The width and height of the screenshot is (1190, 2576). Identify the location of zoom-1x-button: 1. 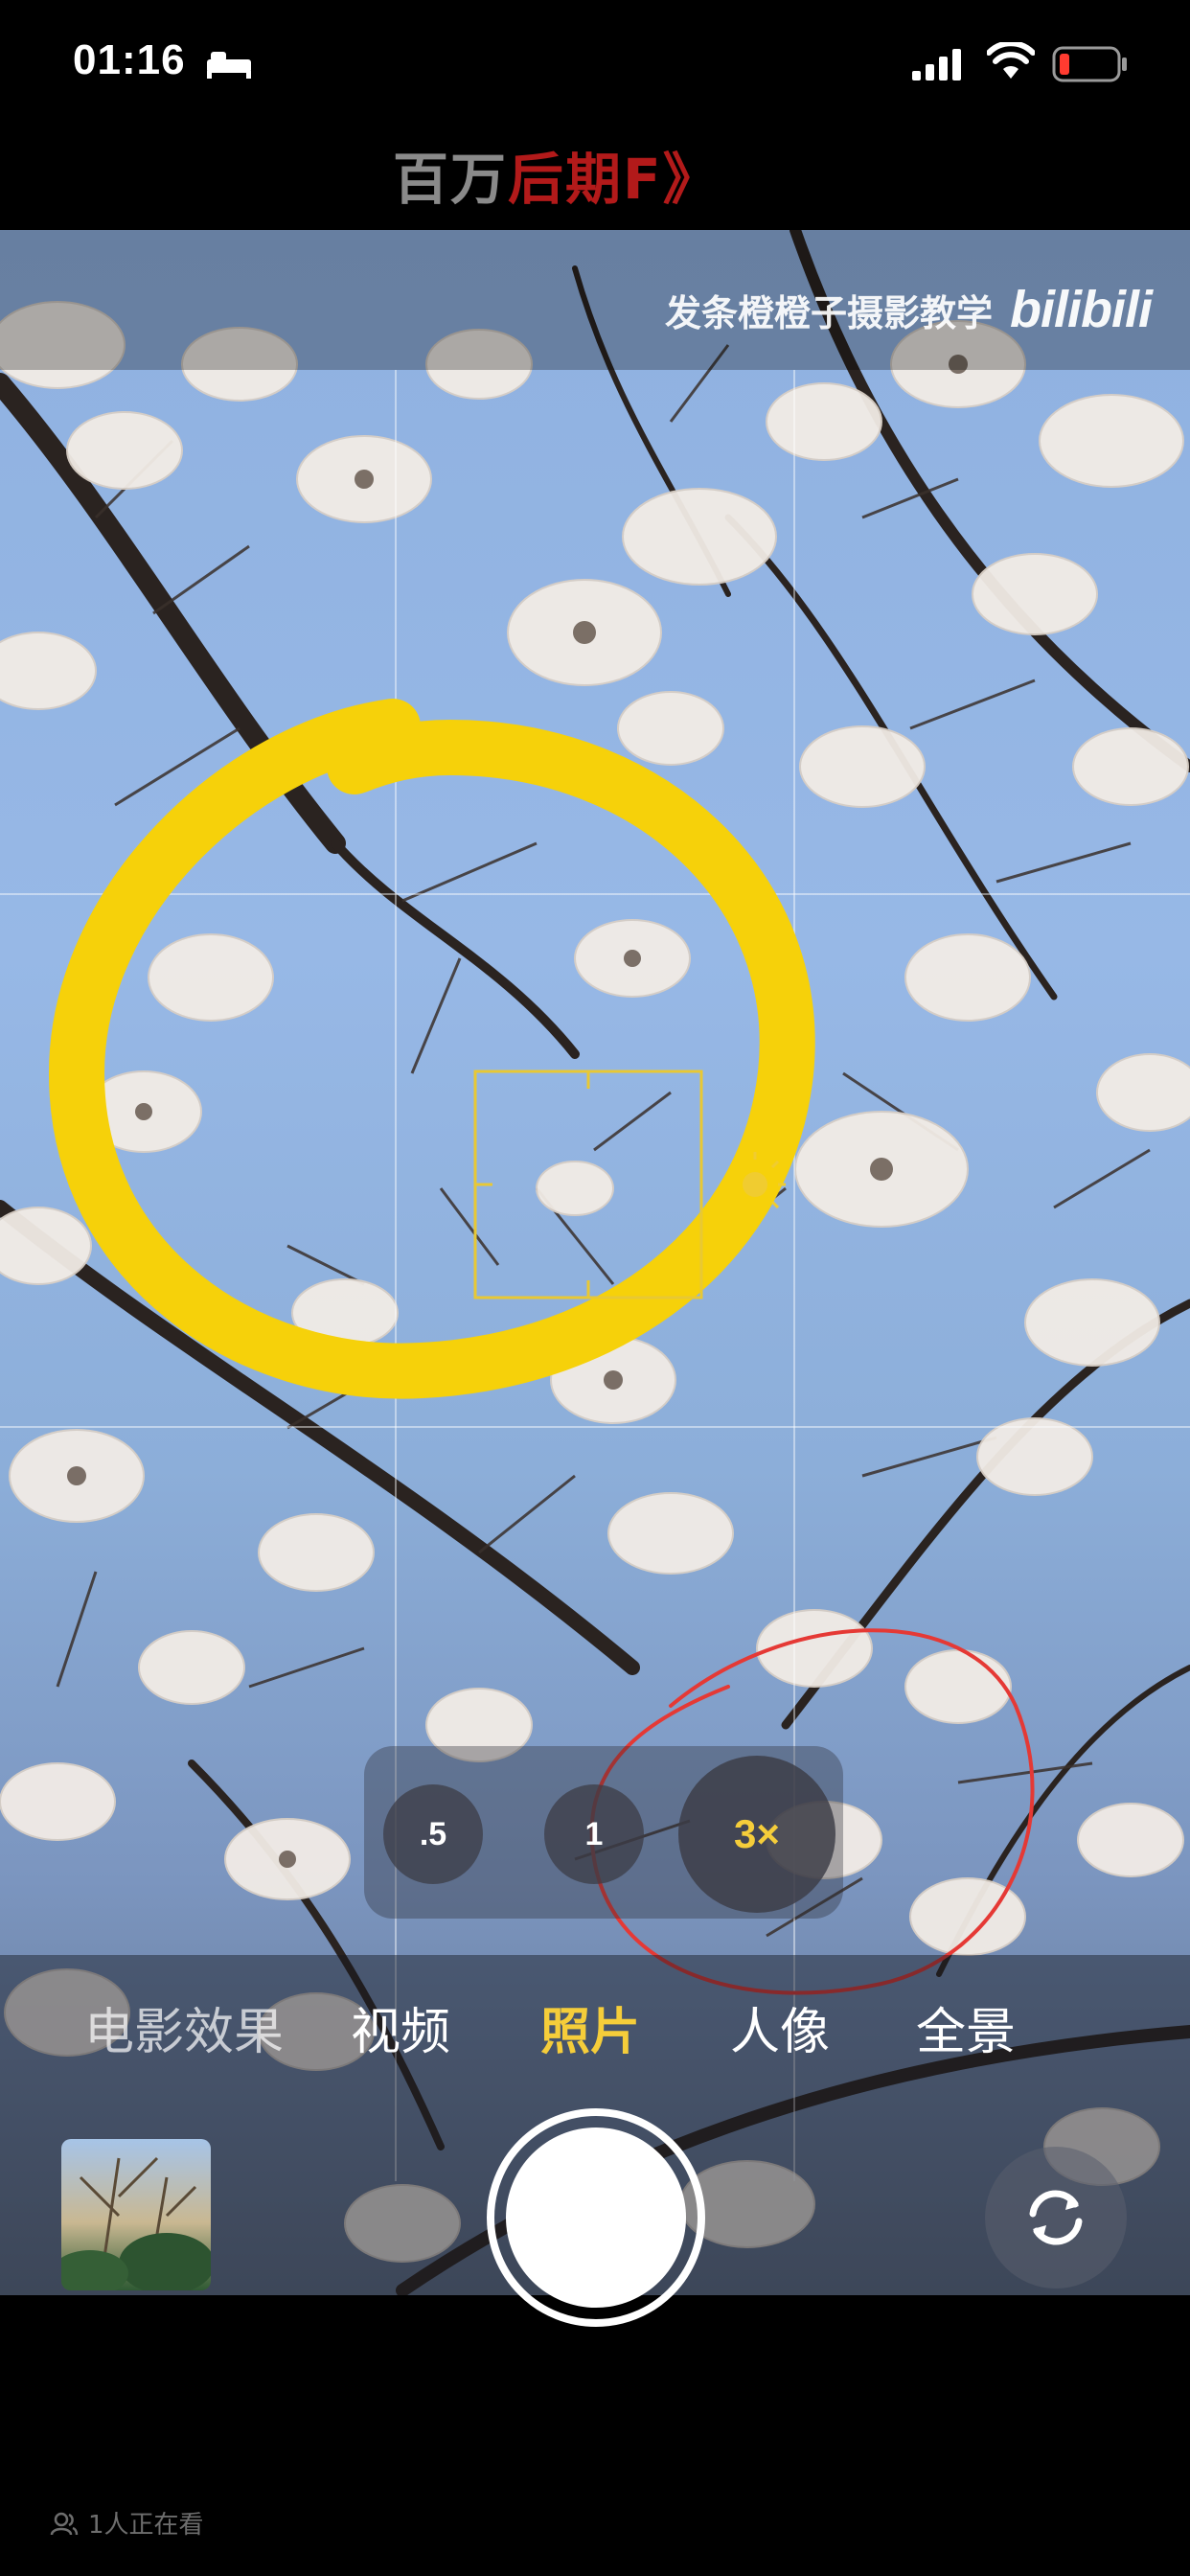
(594, 1834).